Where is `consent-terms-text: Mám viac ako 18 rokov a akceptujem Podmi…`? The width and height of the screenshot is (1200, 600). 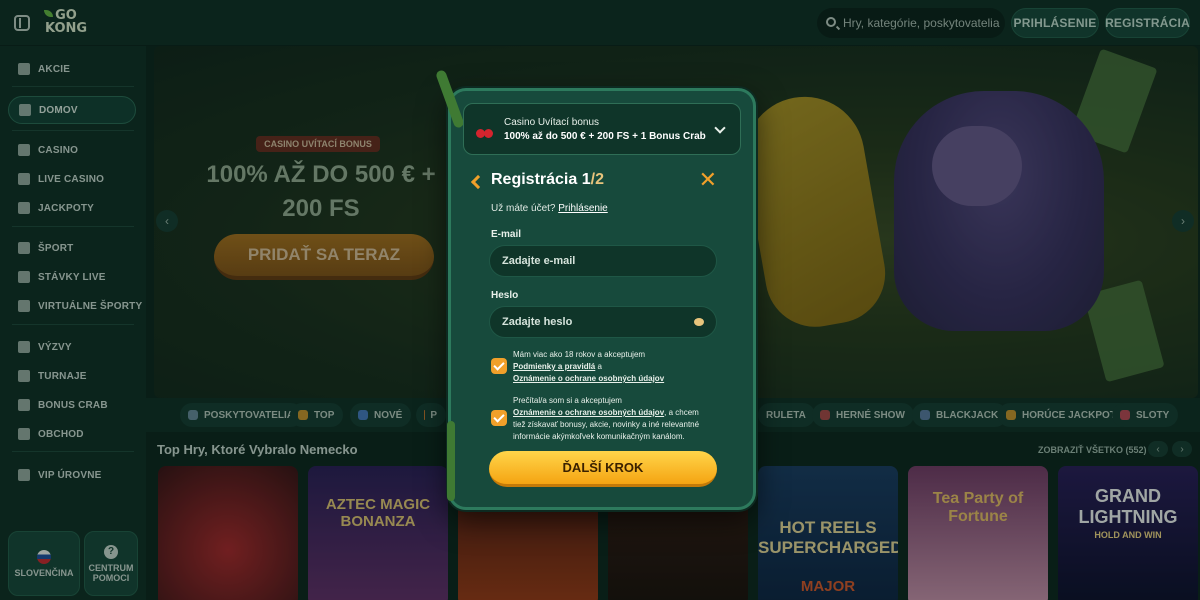
consent-terms-text: Mám viac ako 18 rokov a akceptujem Podmi… is located at coordinates (589, 366).